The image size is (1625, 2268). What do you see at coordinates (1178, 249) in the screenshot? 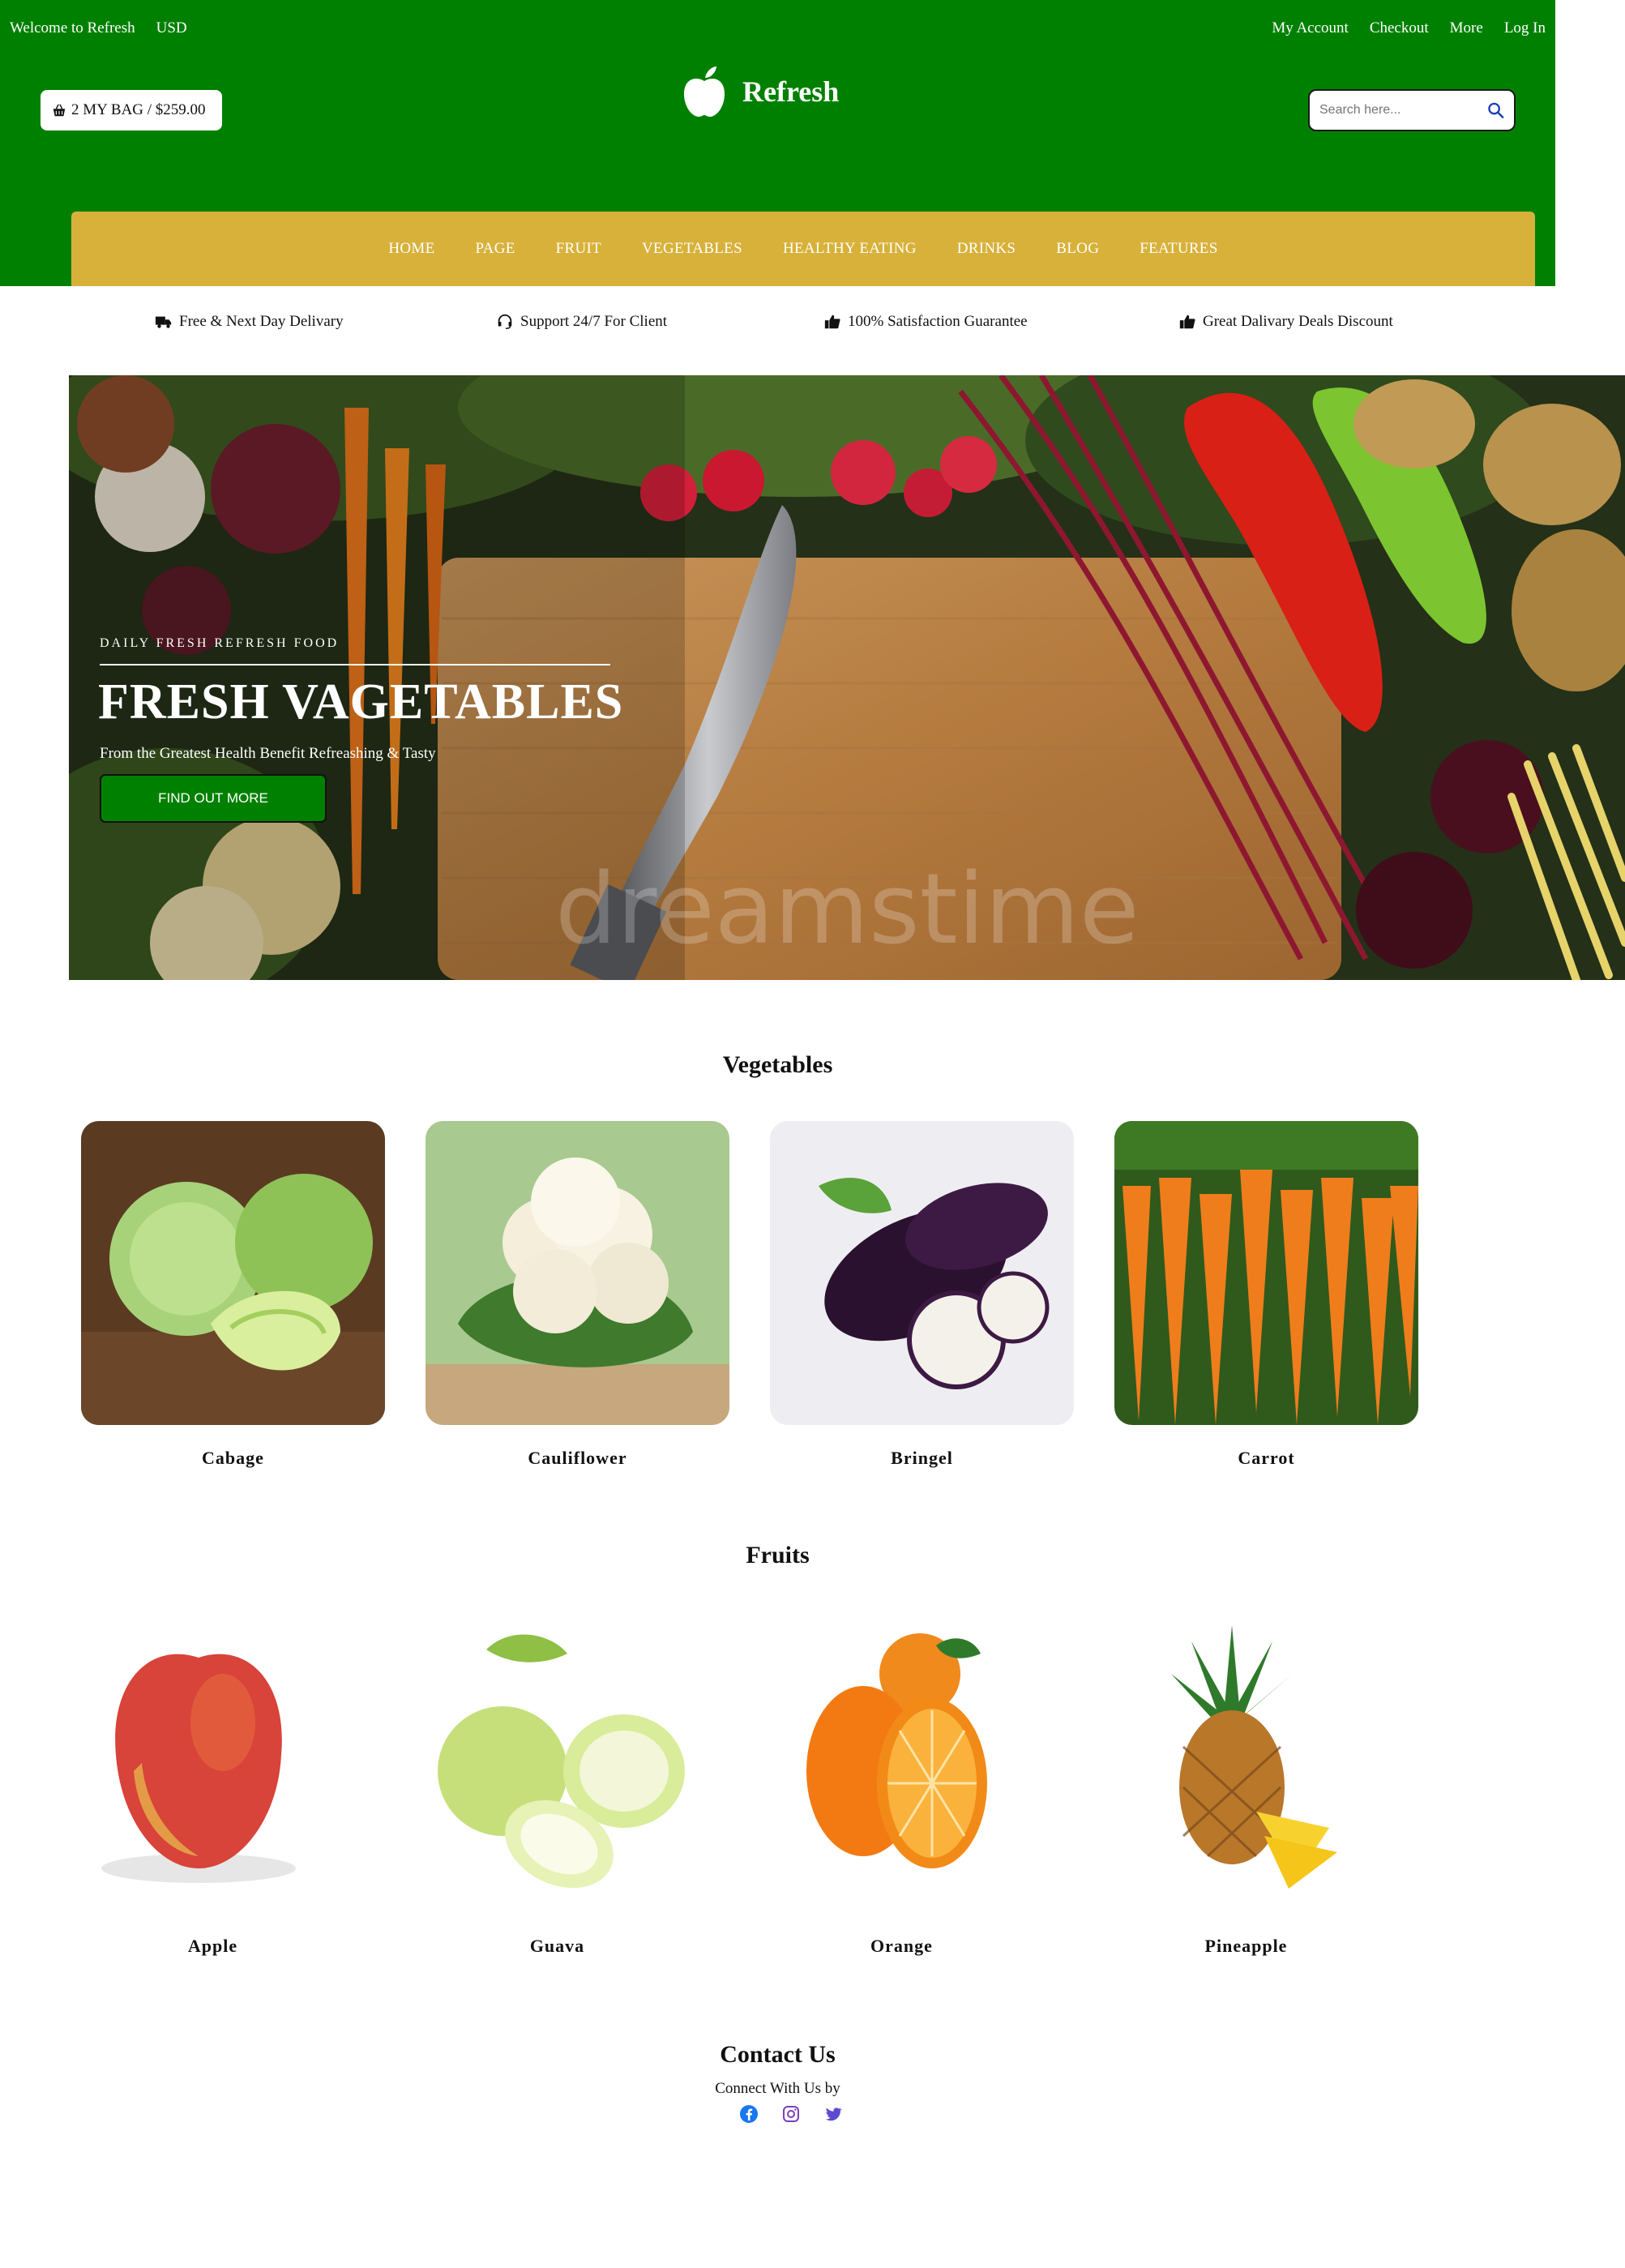
I see `nav-features: FEATURES` at bounding box center [1178, 249].